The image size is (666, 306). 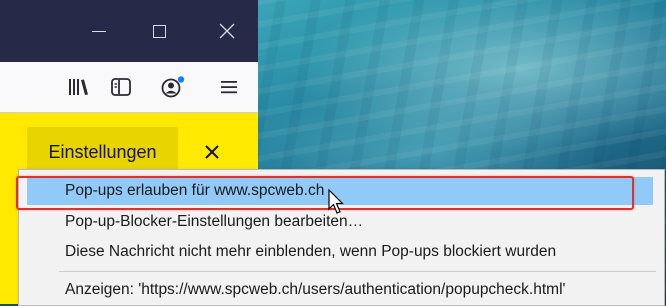 What do you see at coordinates (325, 193) in the screenshot?
I see `annotation-highlight-box` at bounding box center [325, 193].